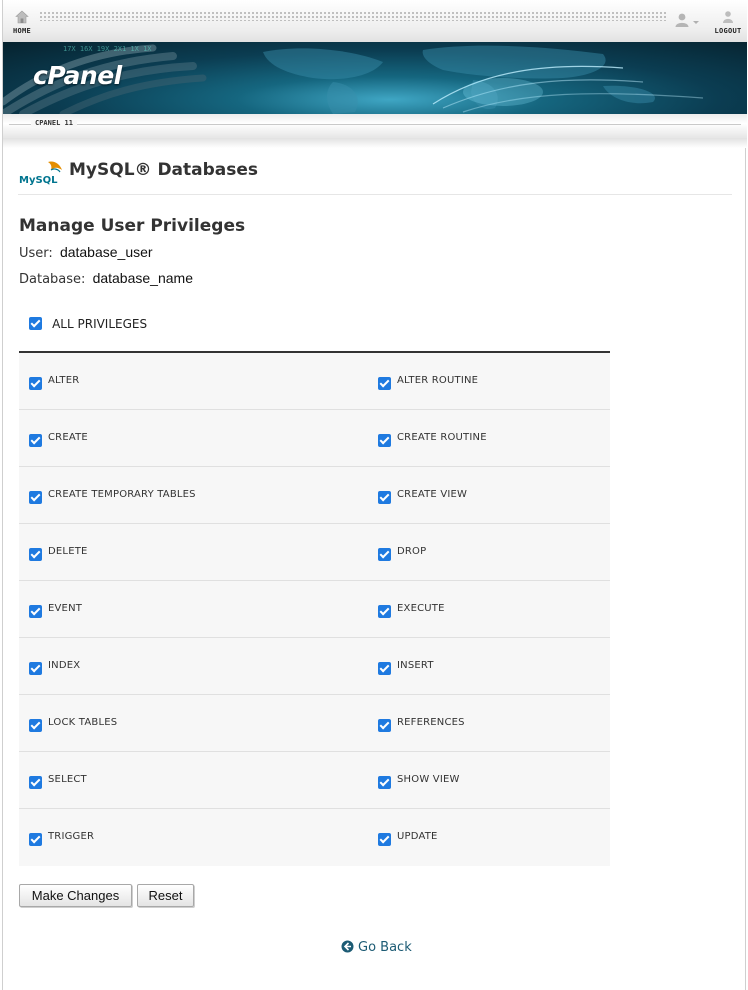 This screenshot has width=748, height=990. What do you see at coordinates (164, 170) in the screenshot?
I see `page-title: MySQL® Databases` at bounding box center [164, 170].